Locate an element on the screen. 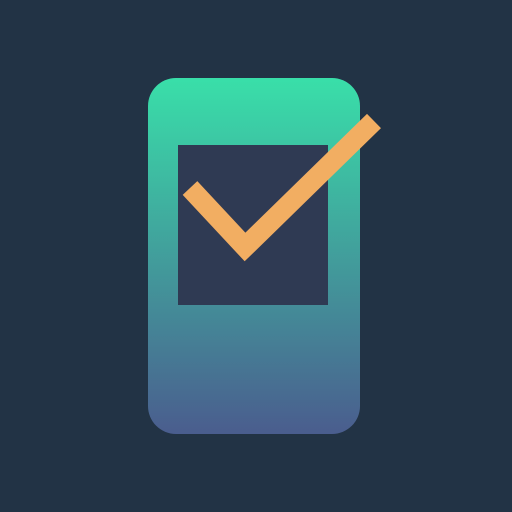 Image resolution: width=512 pixels, height=512 pixels. phone-screen is located at coordinates (253, 225).